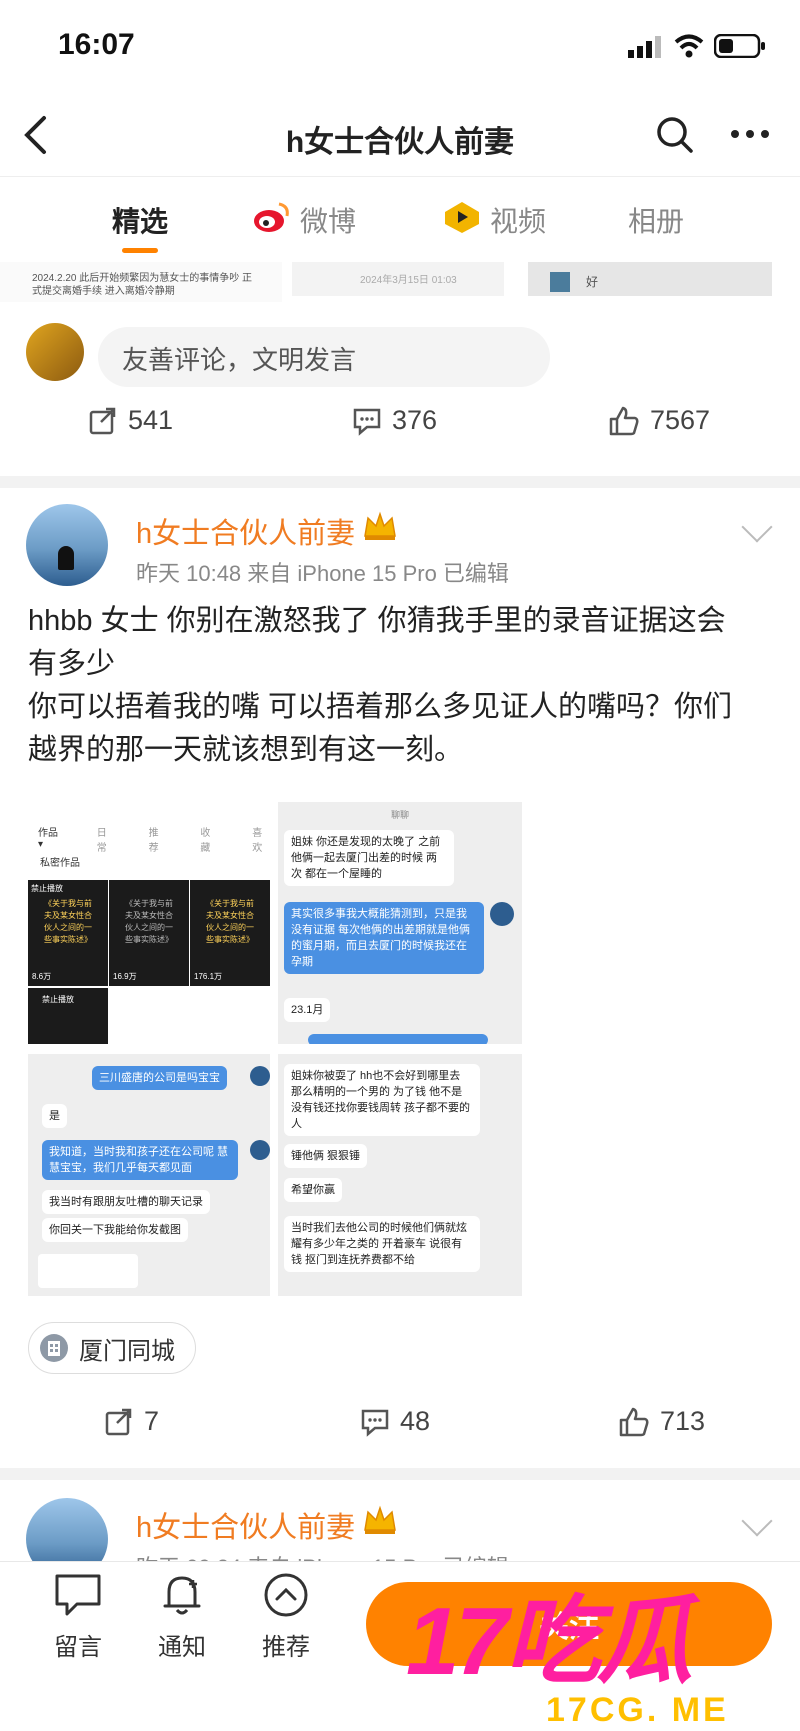 The width and height of the screenshot is (800, 1731). I want to click on bottom-nav-notify: 通知, so click(182, 1617).